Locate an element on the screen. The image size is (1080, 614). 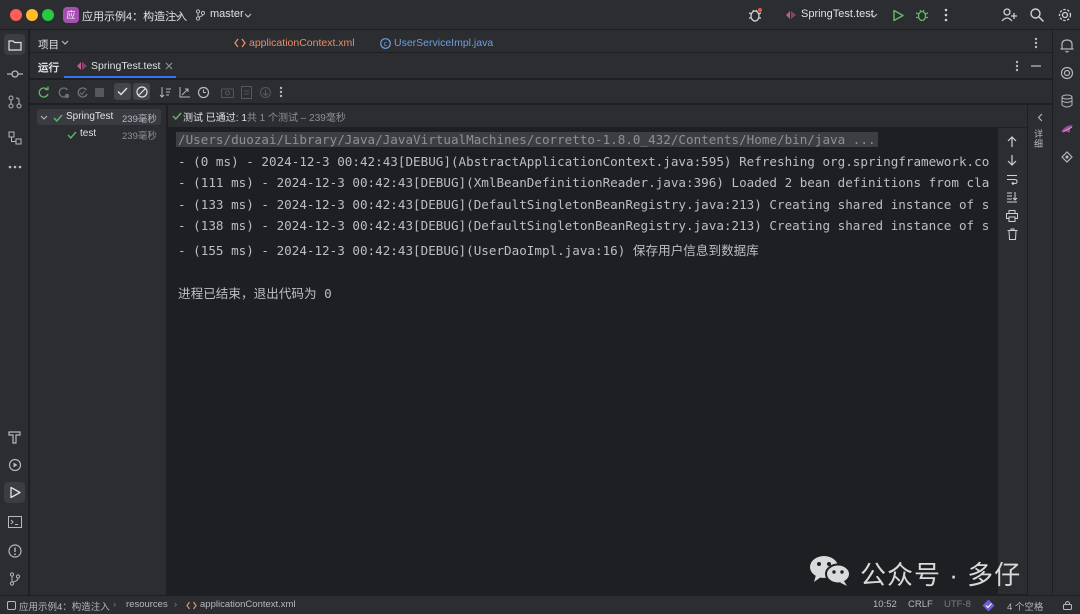
run-icon is located at coordinates (898, 15).